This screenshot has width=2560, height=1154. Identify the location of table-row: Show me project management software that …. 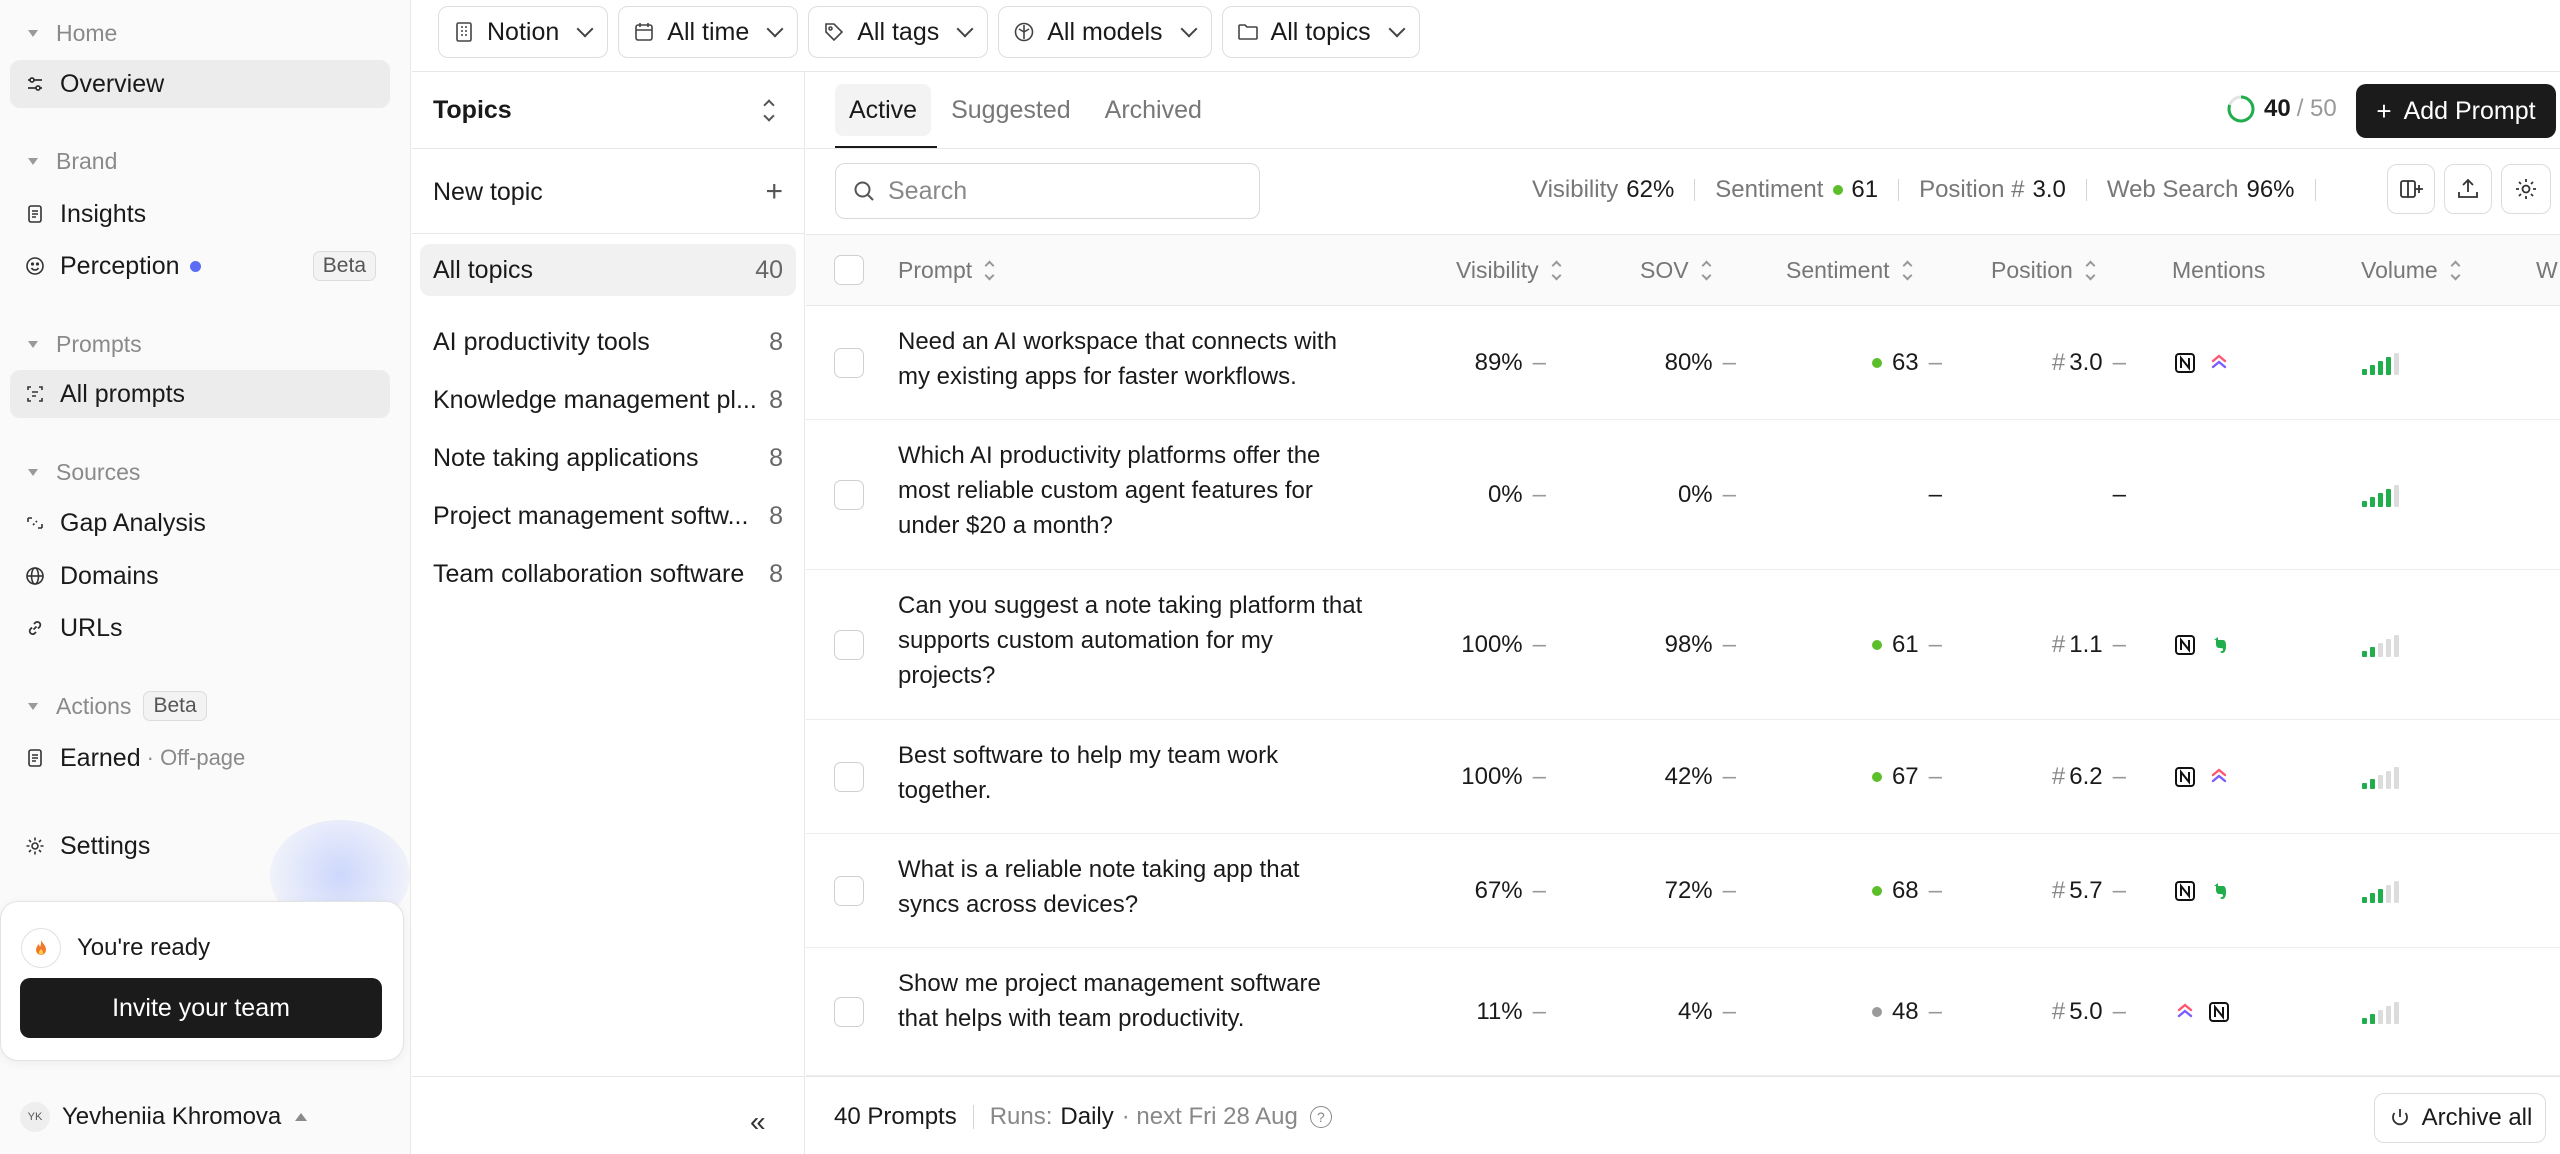
(1683, 1012).